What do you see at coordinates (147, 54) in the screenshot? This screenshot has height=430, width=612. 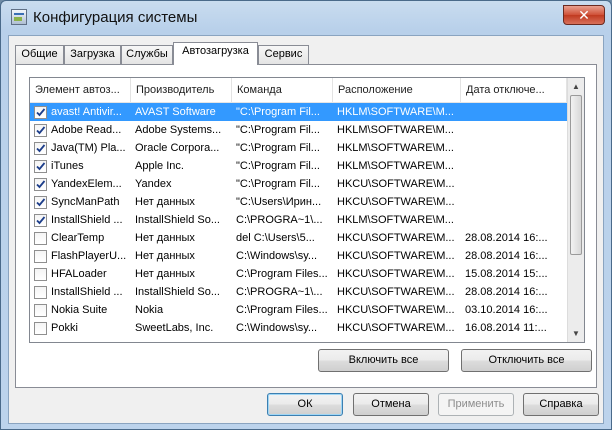 I see `tab-services: Службы` at bounding box center [147, 54].